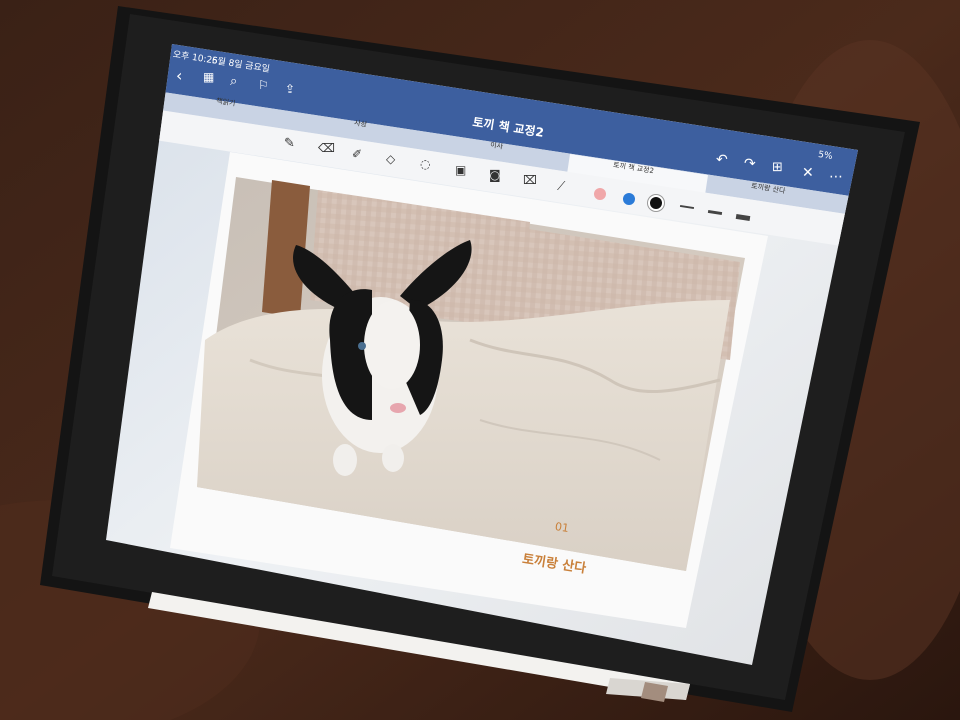 The width and height of the screenshot is (960, 720). What do you see at coordinates (326, 148) in the screenshot?
I see `eraser-icon: ⌫` at bounding box center [326, 148].